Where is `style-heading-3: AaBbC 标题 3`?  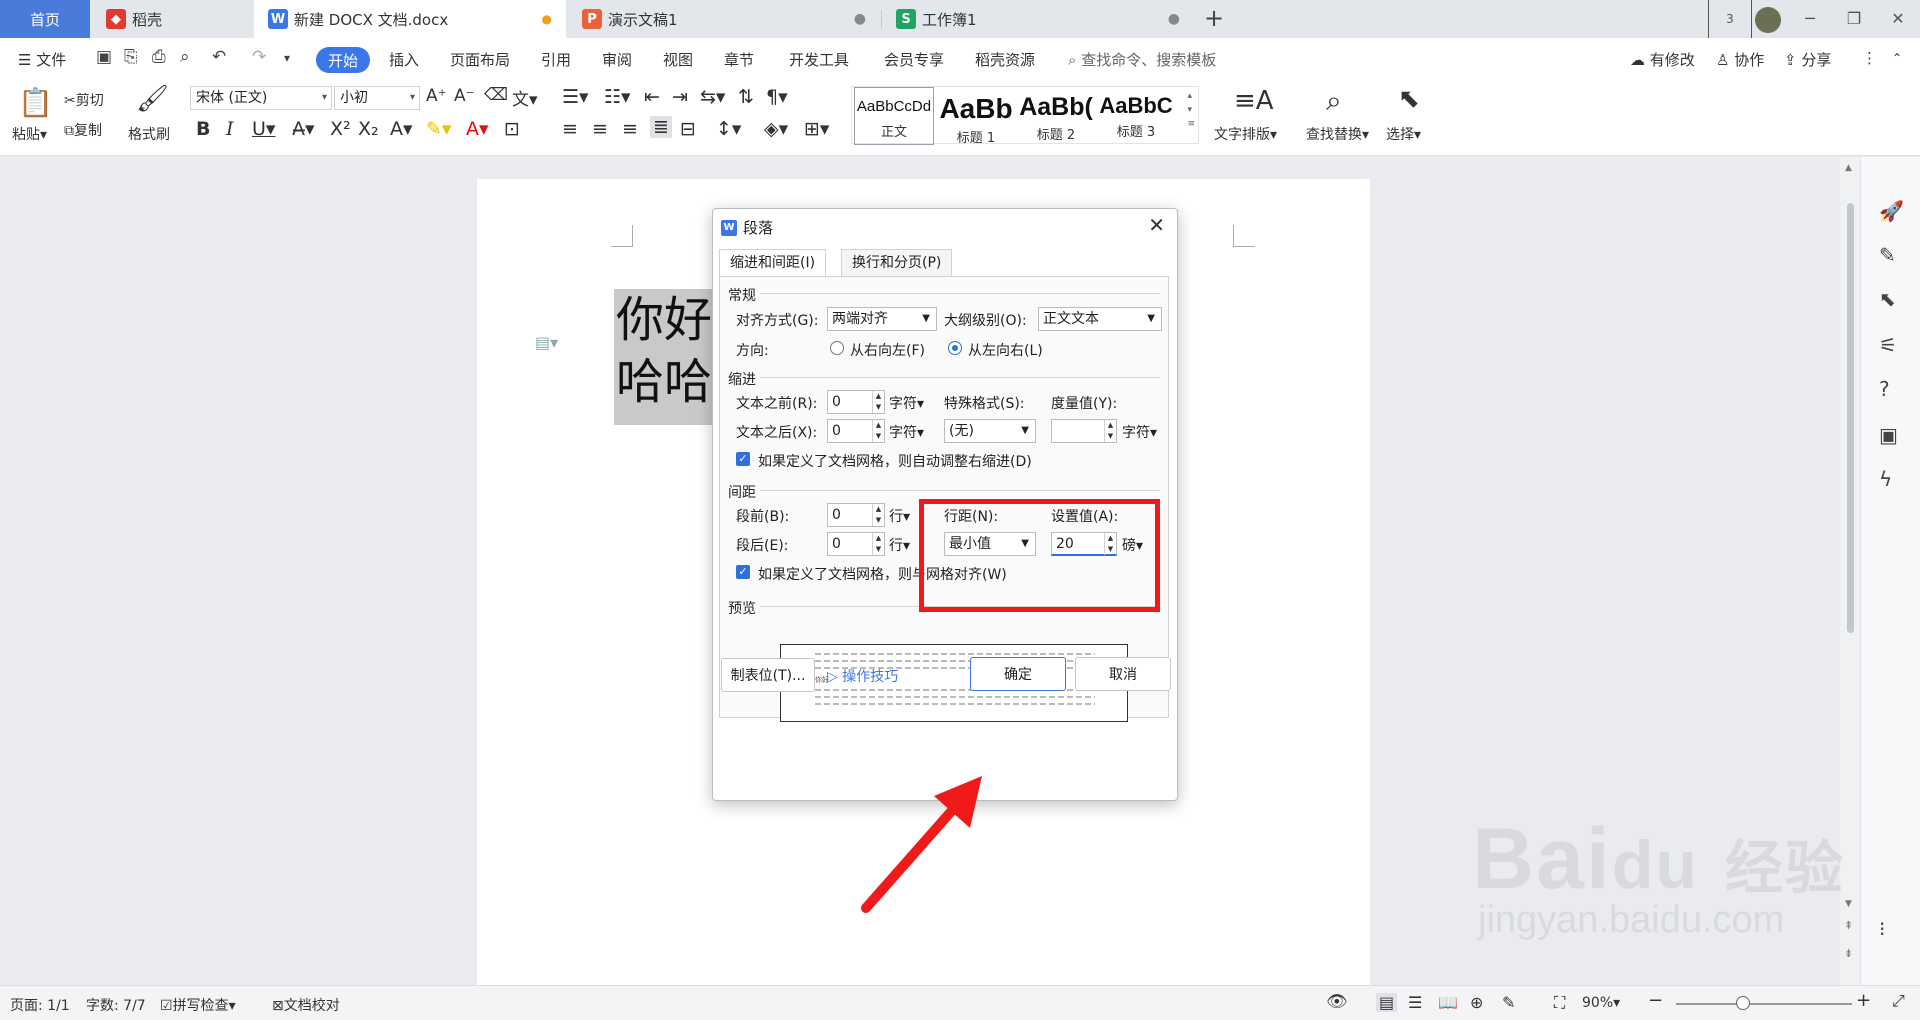 style-heading-3: AaBbC 标题 3 is located at coordinates (1136, 116).